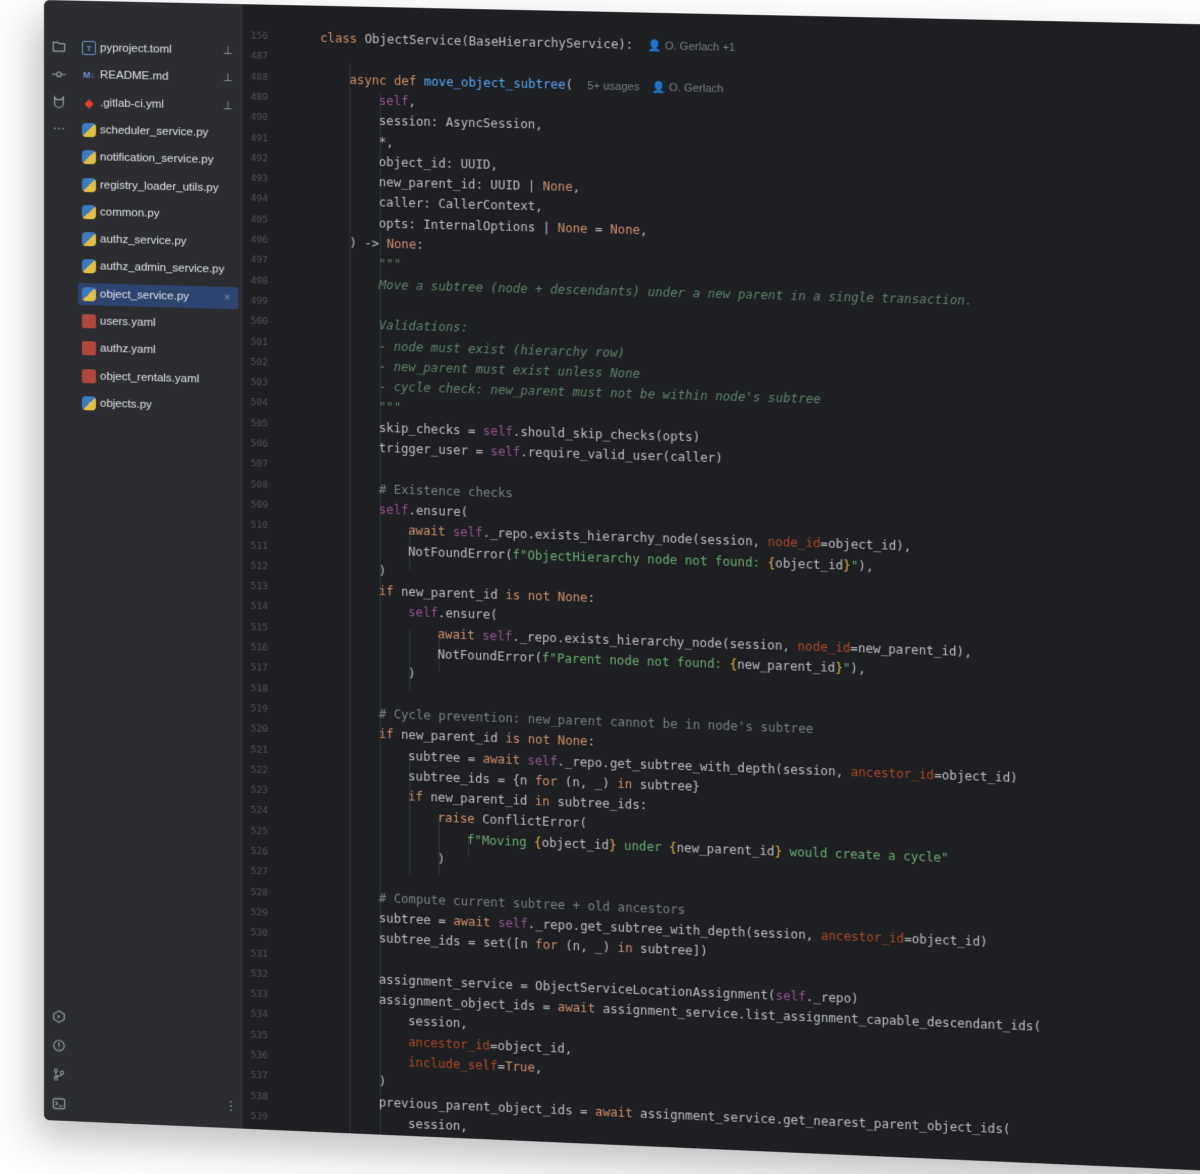  I want to click on panel-options-icon: ⋮, so click(230, 1107).